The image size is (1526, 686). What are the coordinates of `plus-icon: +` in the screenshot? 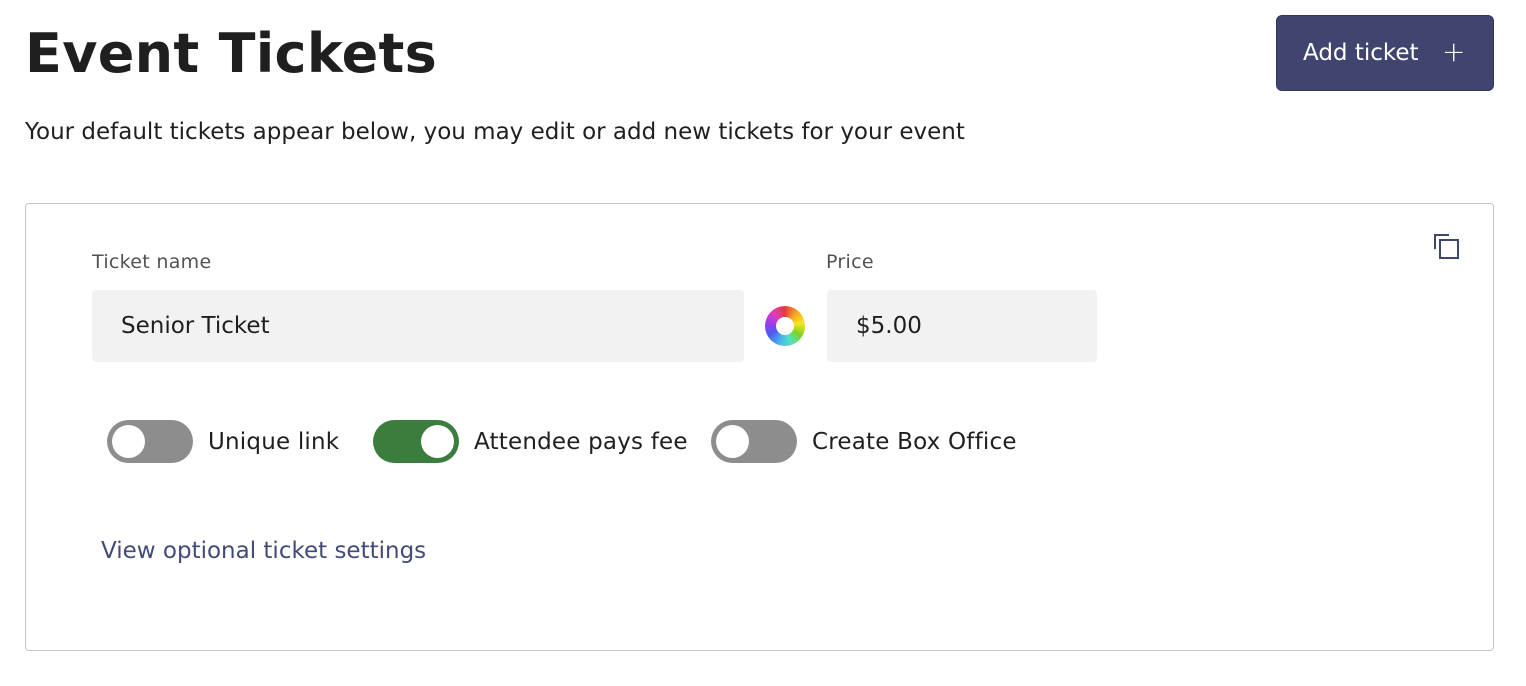 It's located at (1454, 51).